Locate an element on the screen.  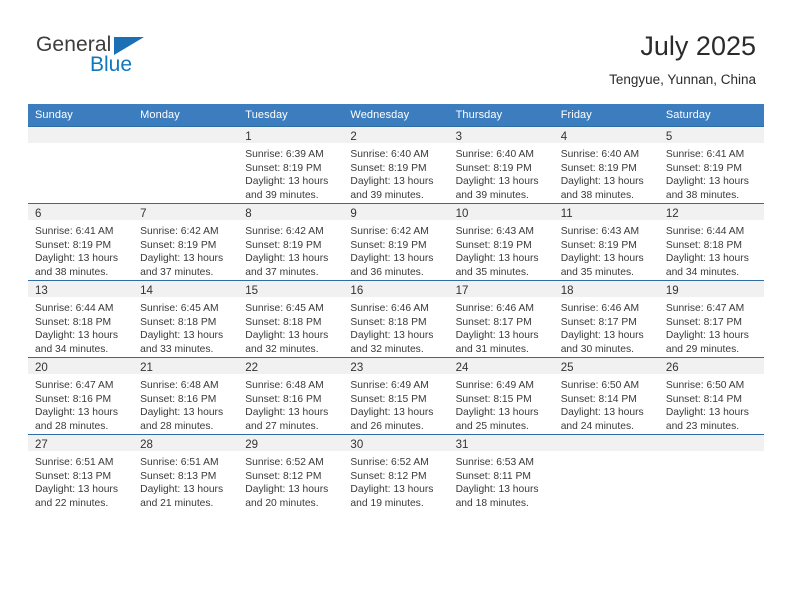
day-number: 19 is located at coordinates (711, 289).